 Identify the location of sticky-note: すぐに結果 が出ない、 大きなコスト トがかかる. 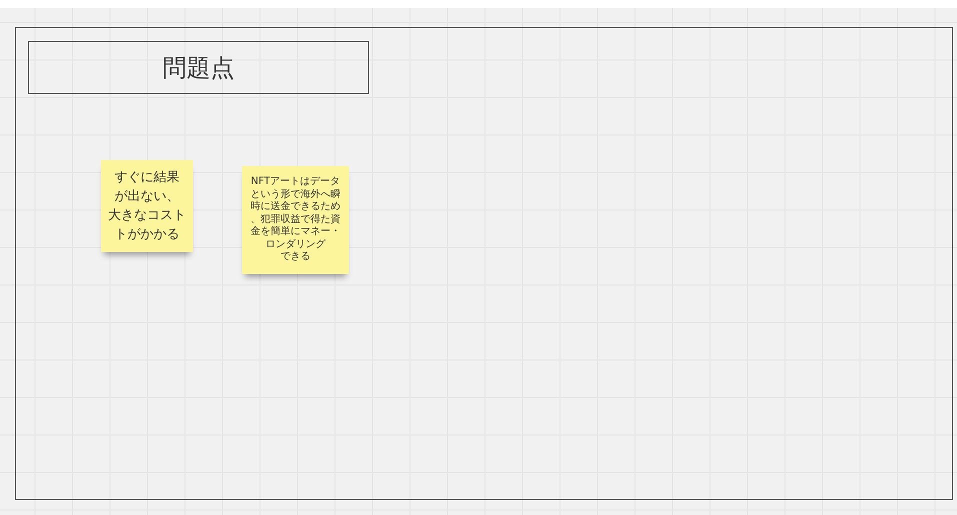
(147, 206).